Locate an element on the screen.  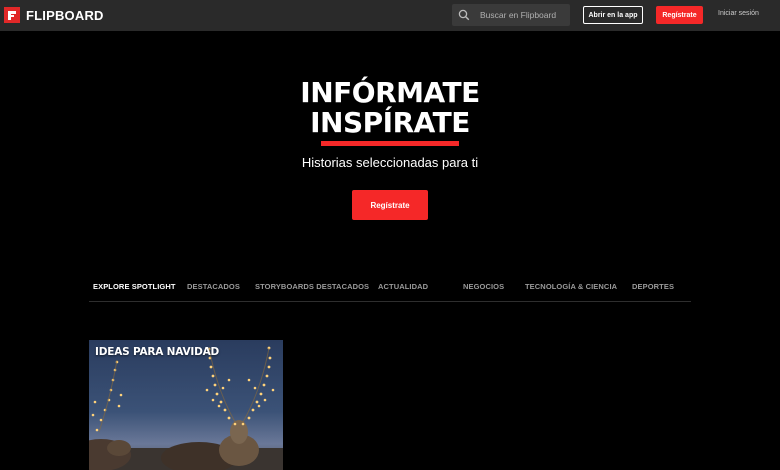
card-title: IDEAS PARA NAVIDAD is located at coordinates (157, 352).